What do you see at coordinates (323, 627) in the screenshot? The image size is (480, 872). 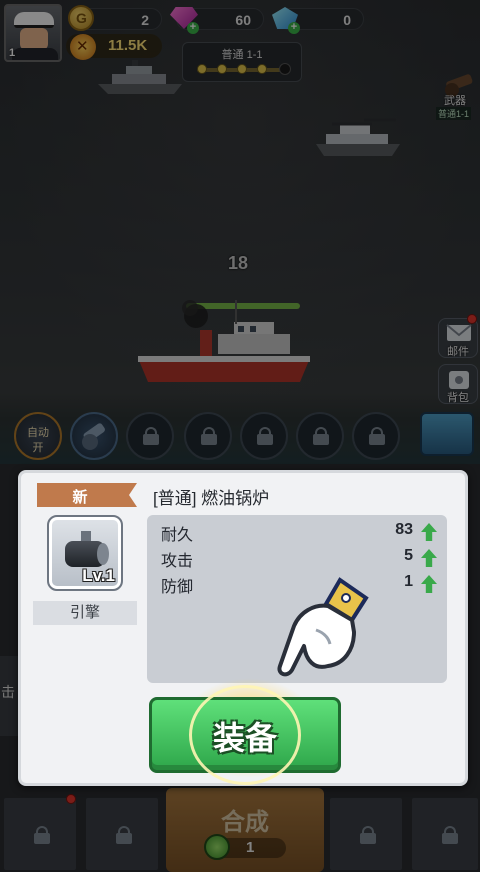 I see `tutorial-pointer-hand-icon` at bounding box center [323, 627].